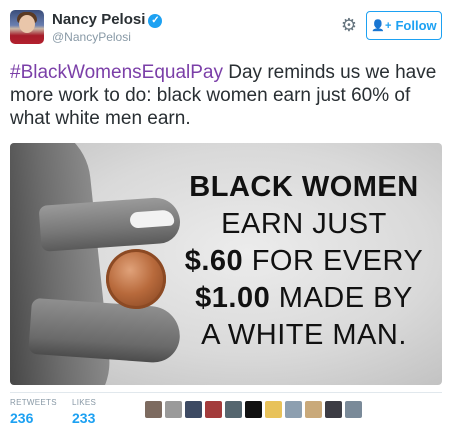  I want to click on penny-icon, so click(136, 279).